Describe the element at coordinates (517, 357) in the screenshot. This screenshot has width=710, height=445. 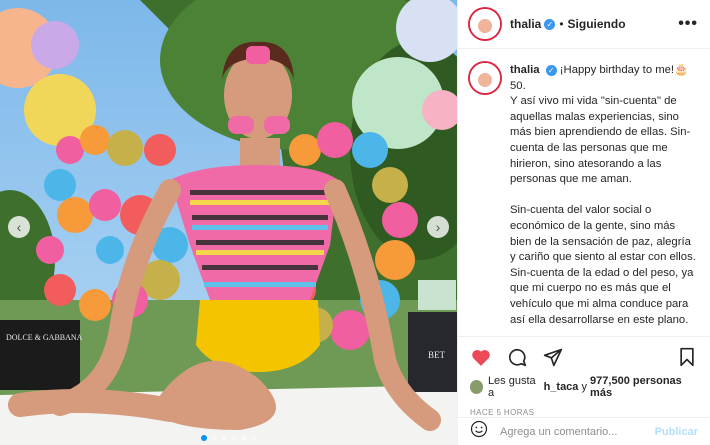
I see `comment-icon` at that location.